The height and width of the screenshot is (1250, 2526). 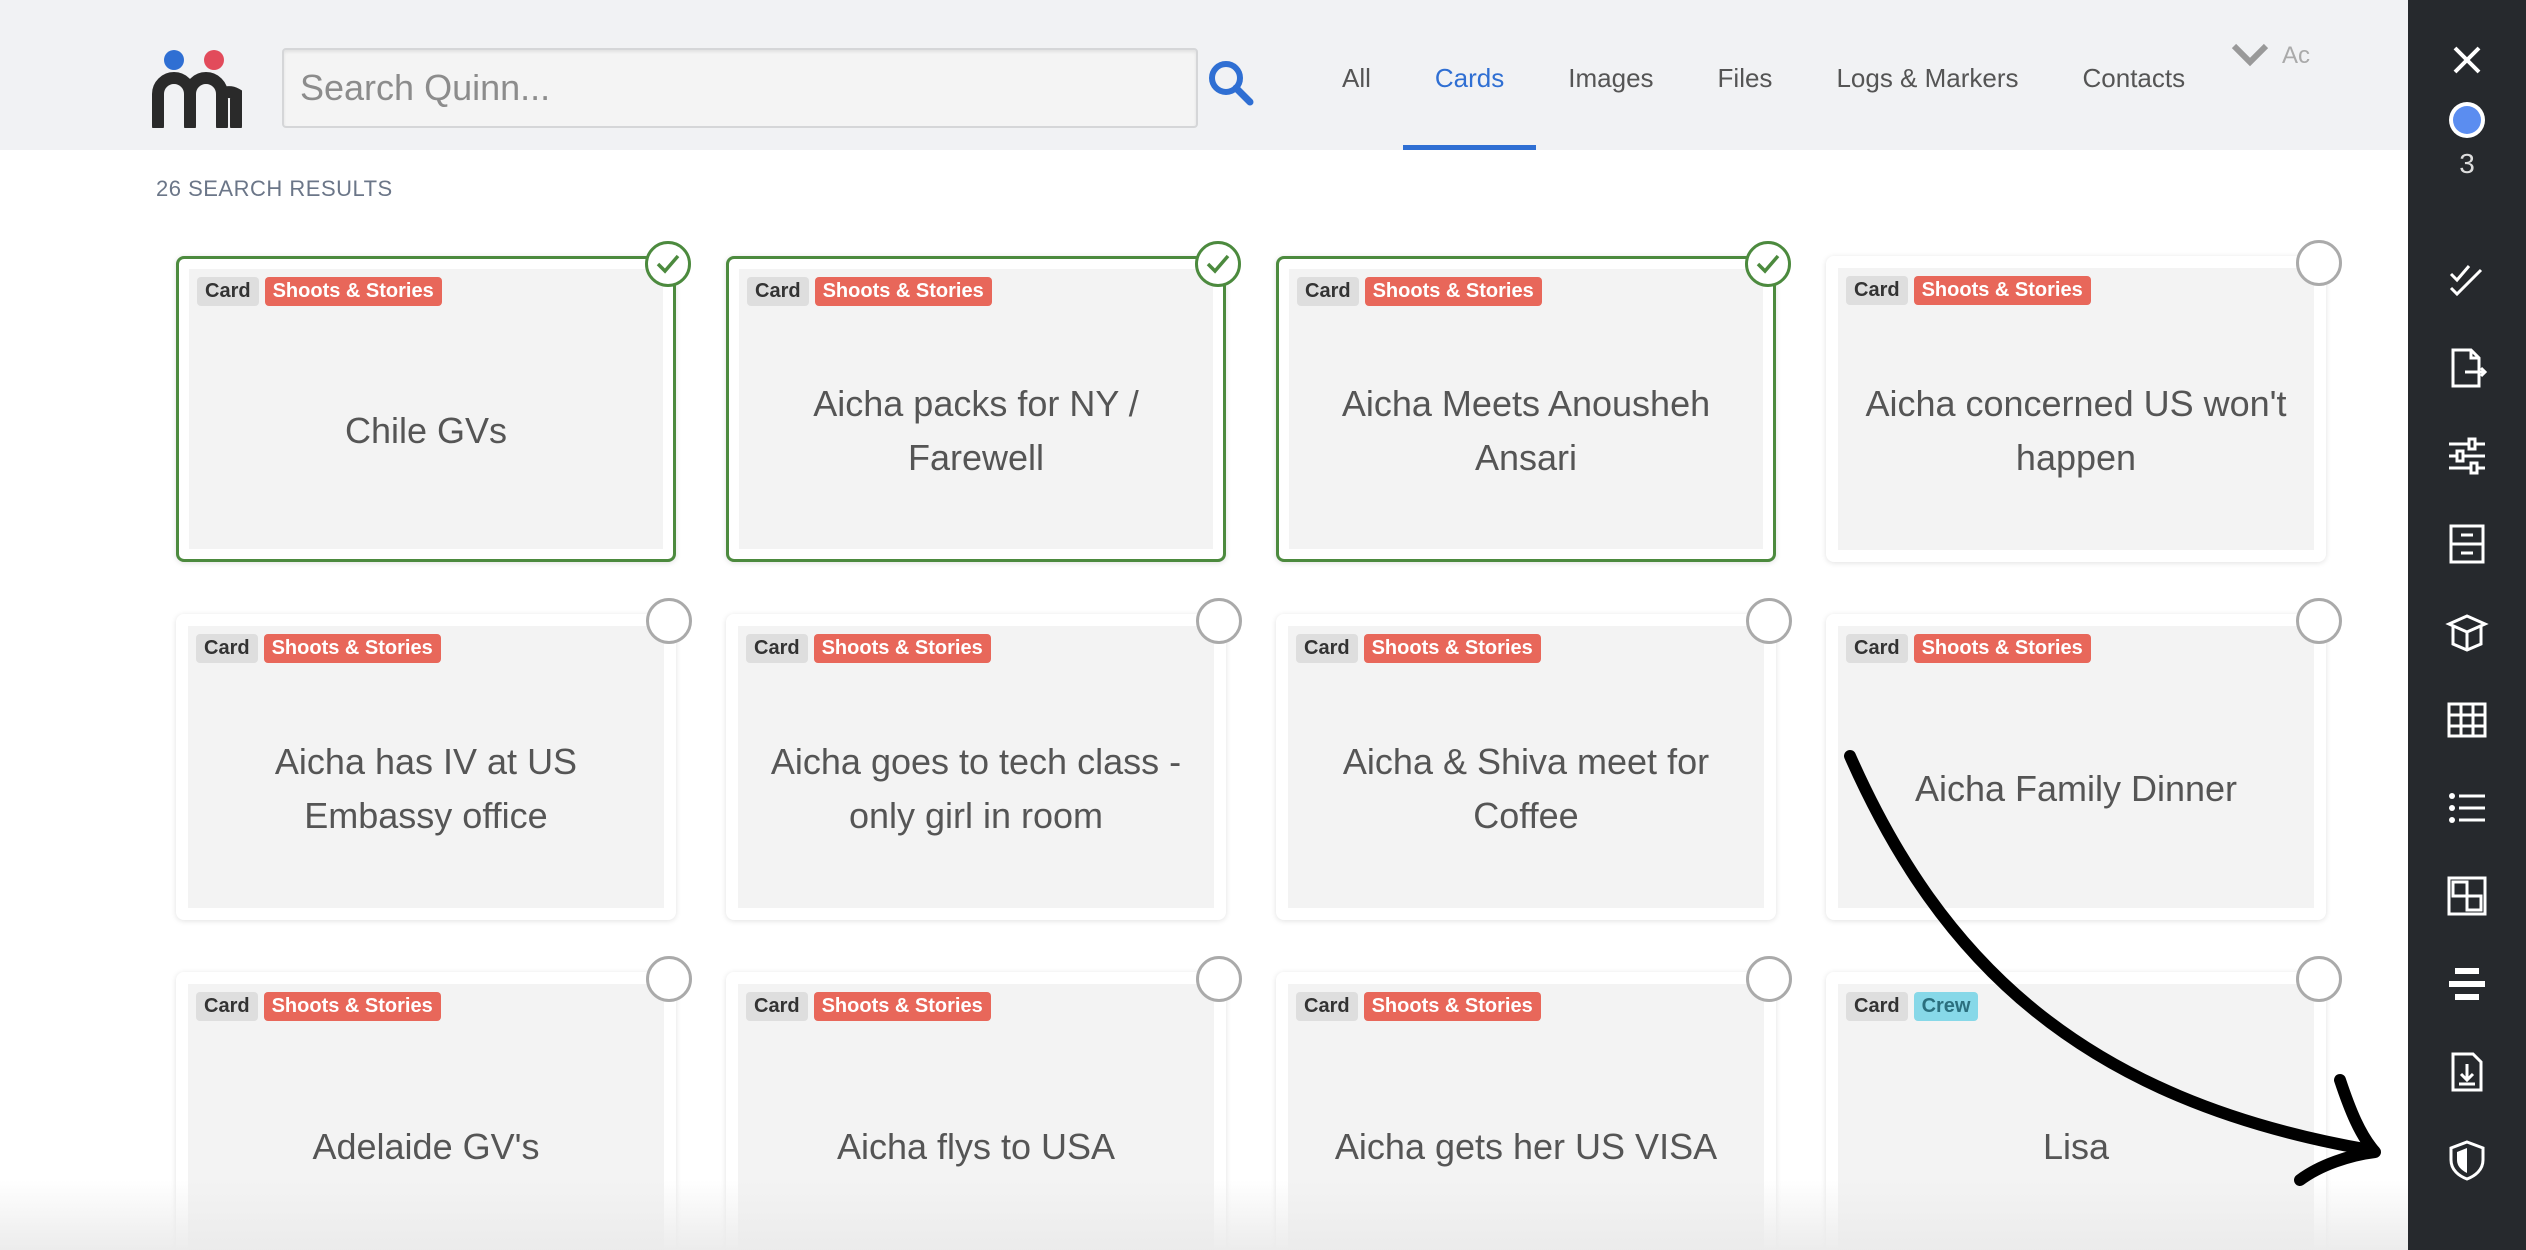 I want to click on card-title: Aicha Meets Anousheh Ansari, so click(x=1526, y=430).